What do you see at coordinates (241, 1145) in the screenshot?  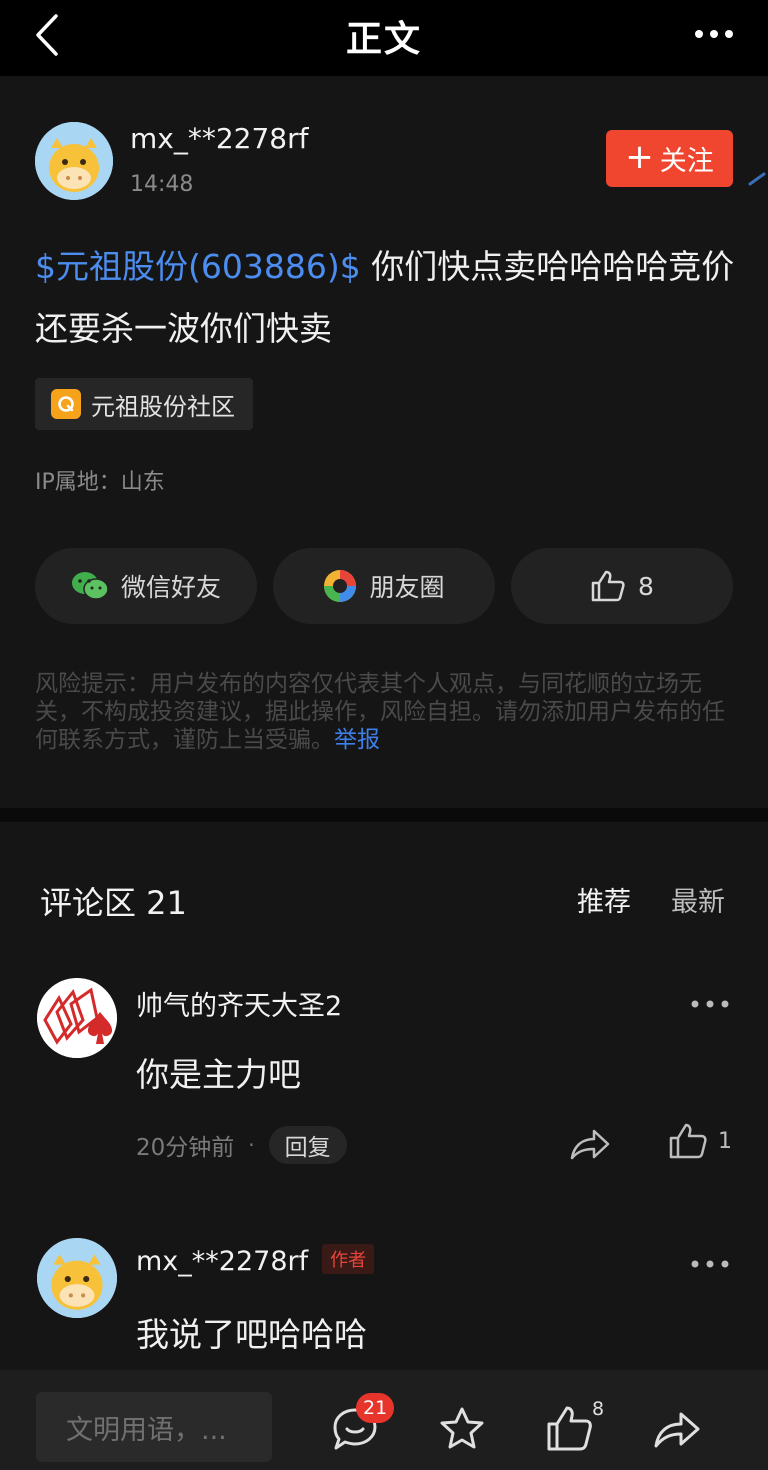 I see `comment-meta: 20分钟前 · 回复` at bounding box center [241, 1145].